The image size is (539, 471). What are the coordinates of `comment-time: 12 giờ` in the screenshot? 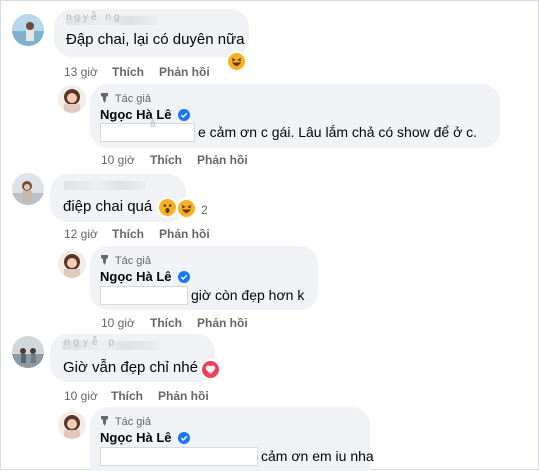 It's located at (81, 234).